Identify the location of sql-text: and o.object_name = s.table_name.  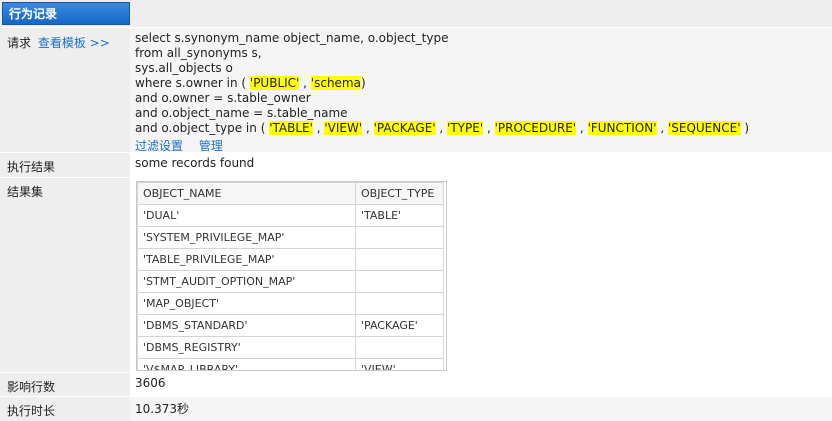
(241, 113).